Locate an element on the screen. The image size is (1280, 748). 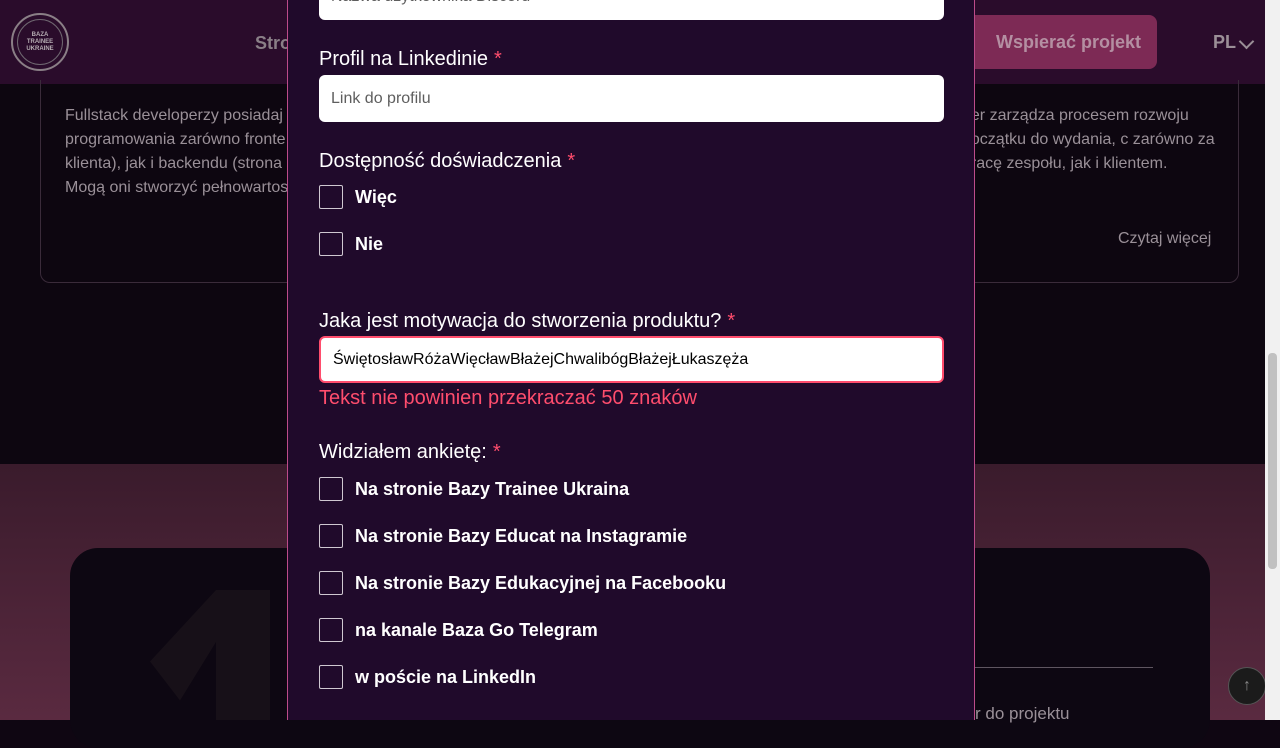
scroll-to-top-button: ↑ is located at coordinates (1247, 686).